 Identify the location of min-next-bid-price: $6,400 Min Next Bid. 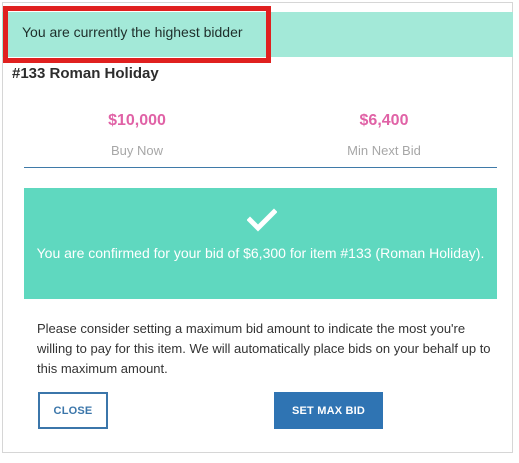
(384, 135).